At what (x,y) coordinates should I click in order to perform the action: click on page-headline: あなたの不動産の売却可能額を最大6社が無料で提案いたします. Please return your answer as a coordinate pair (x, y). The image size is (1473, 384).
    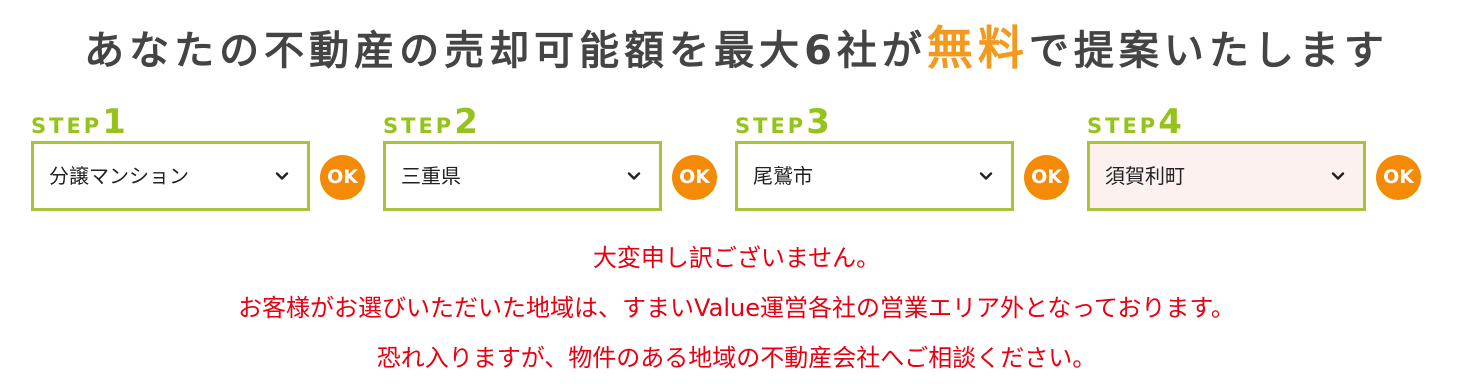
    Looking at the image, I should click on (736, 49).